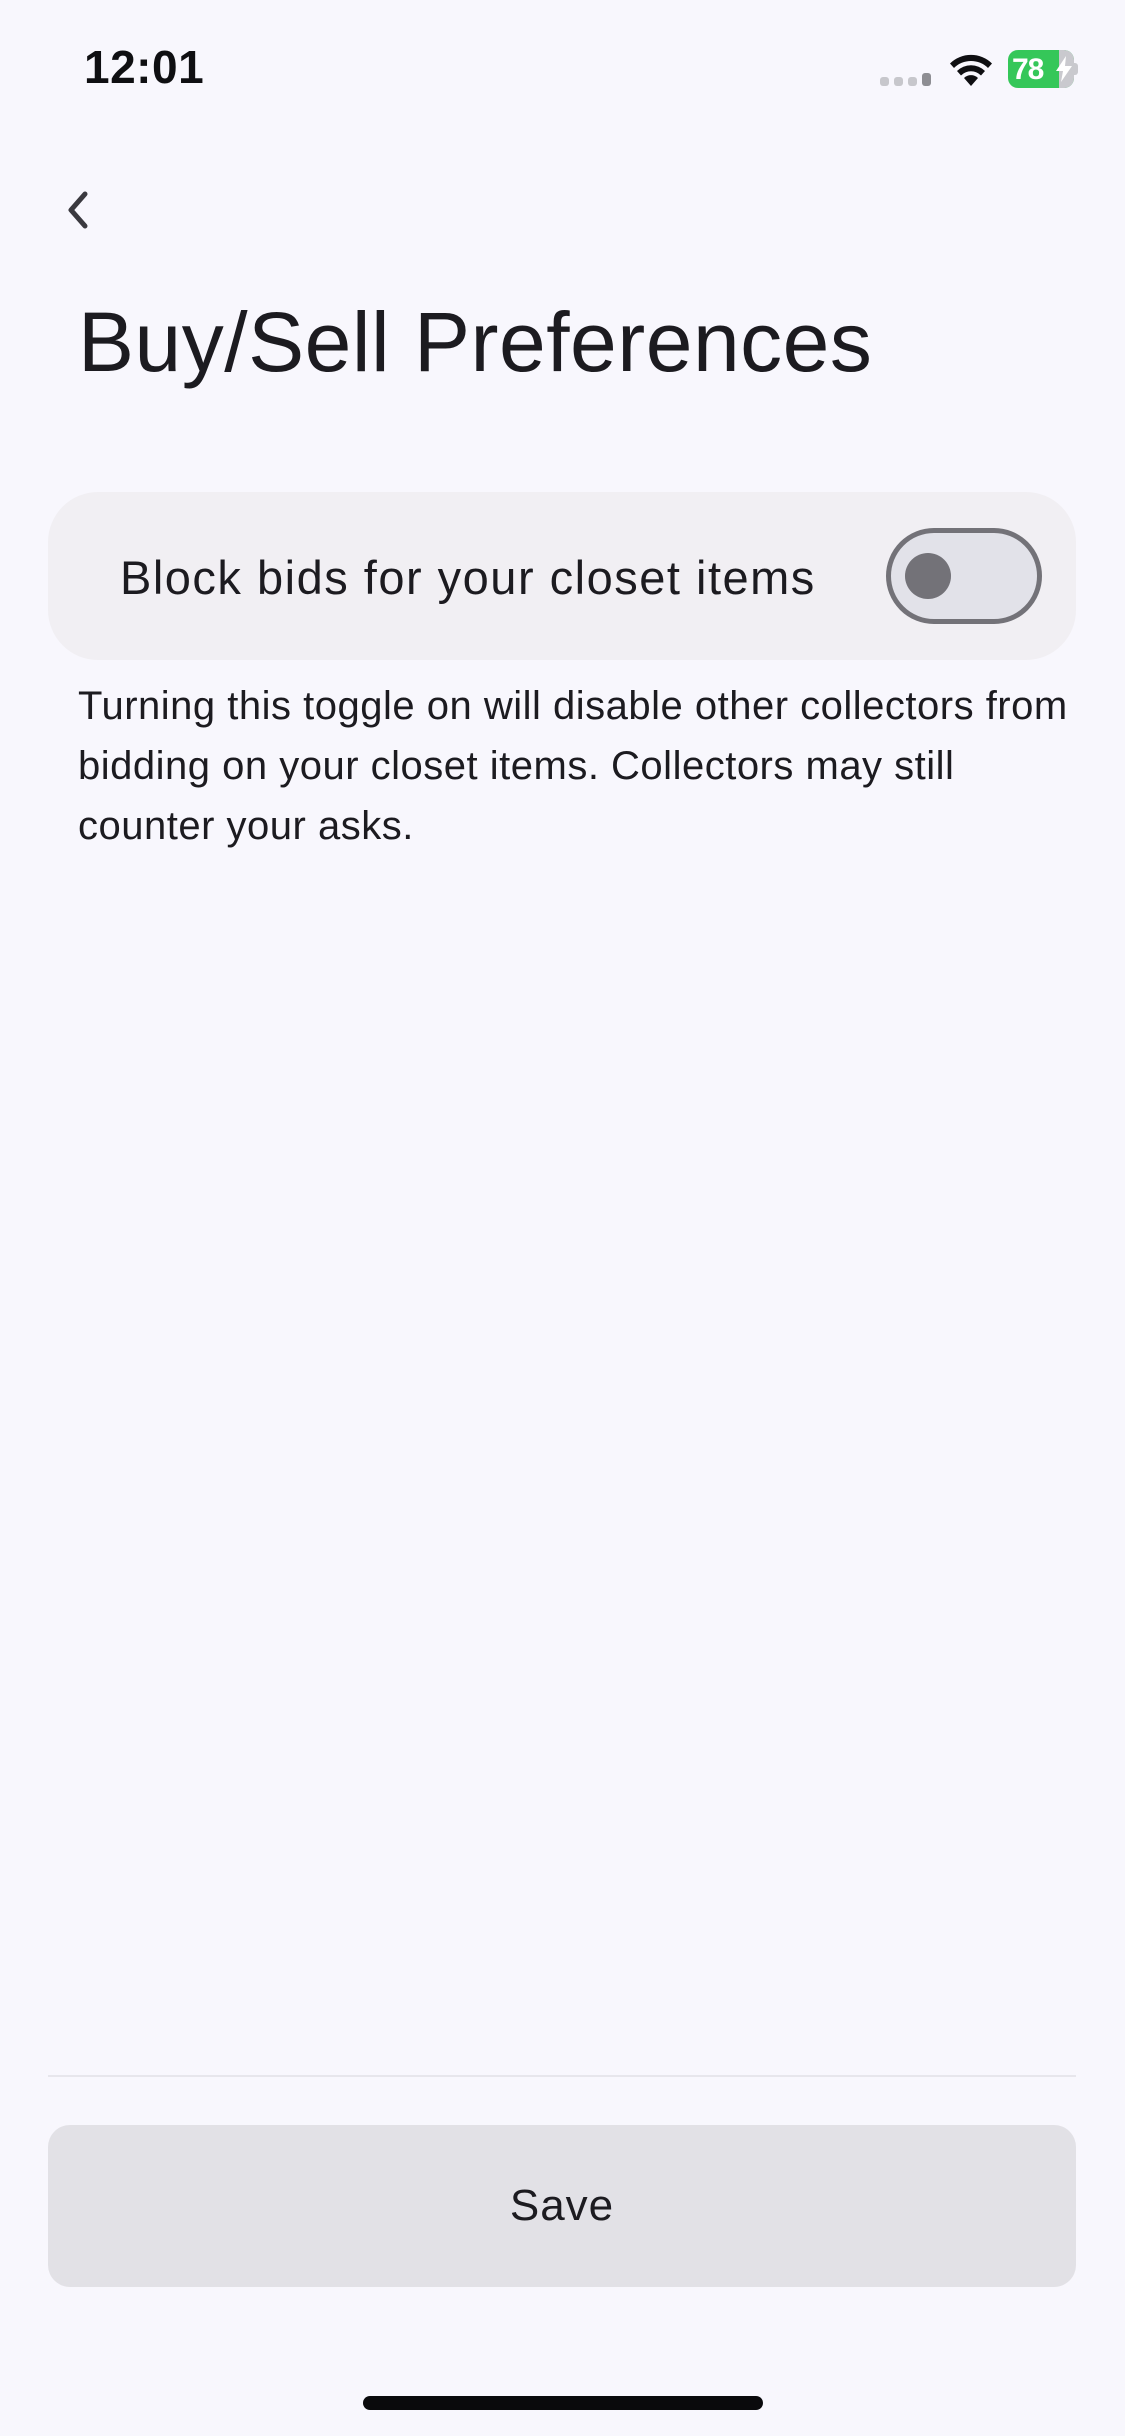  What do you see at coordinates (964, 576) in the screenshot?
I see `block-bids-toggle` at bounding box center [964, 576].